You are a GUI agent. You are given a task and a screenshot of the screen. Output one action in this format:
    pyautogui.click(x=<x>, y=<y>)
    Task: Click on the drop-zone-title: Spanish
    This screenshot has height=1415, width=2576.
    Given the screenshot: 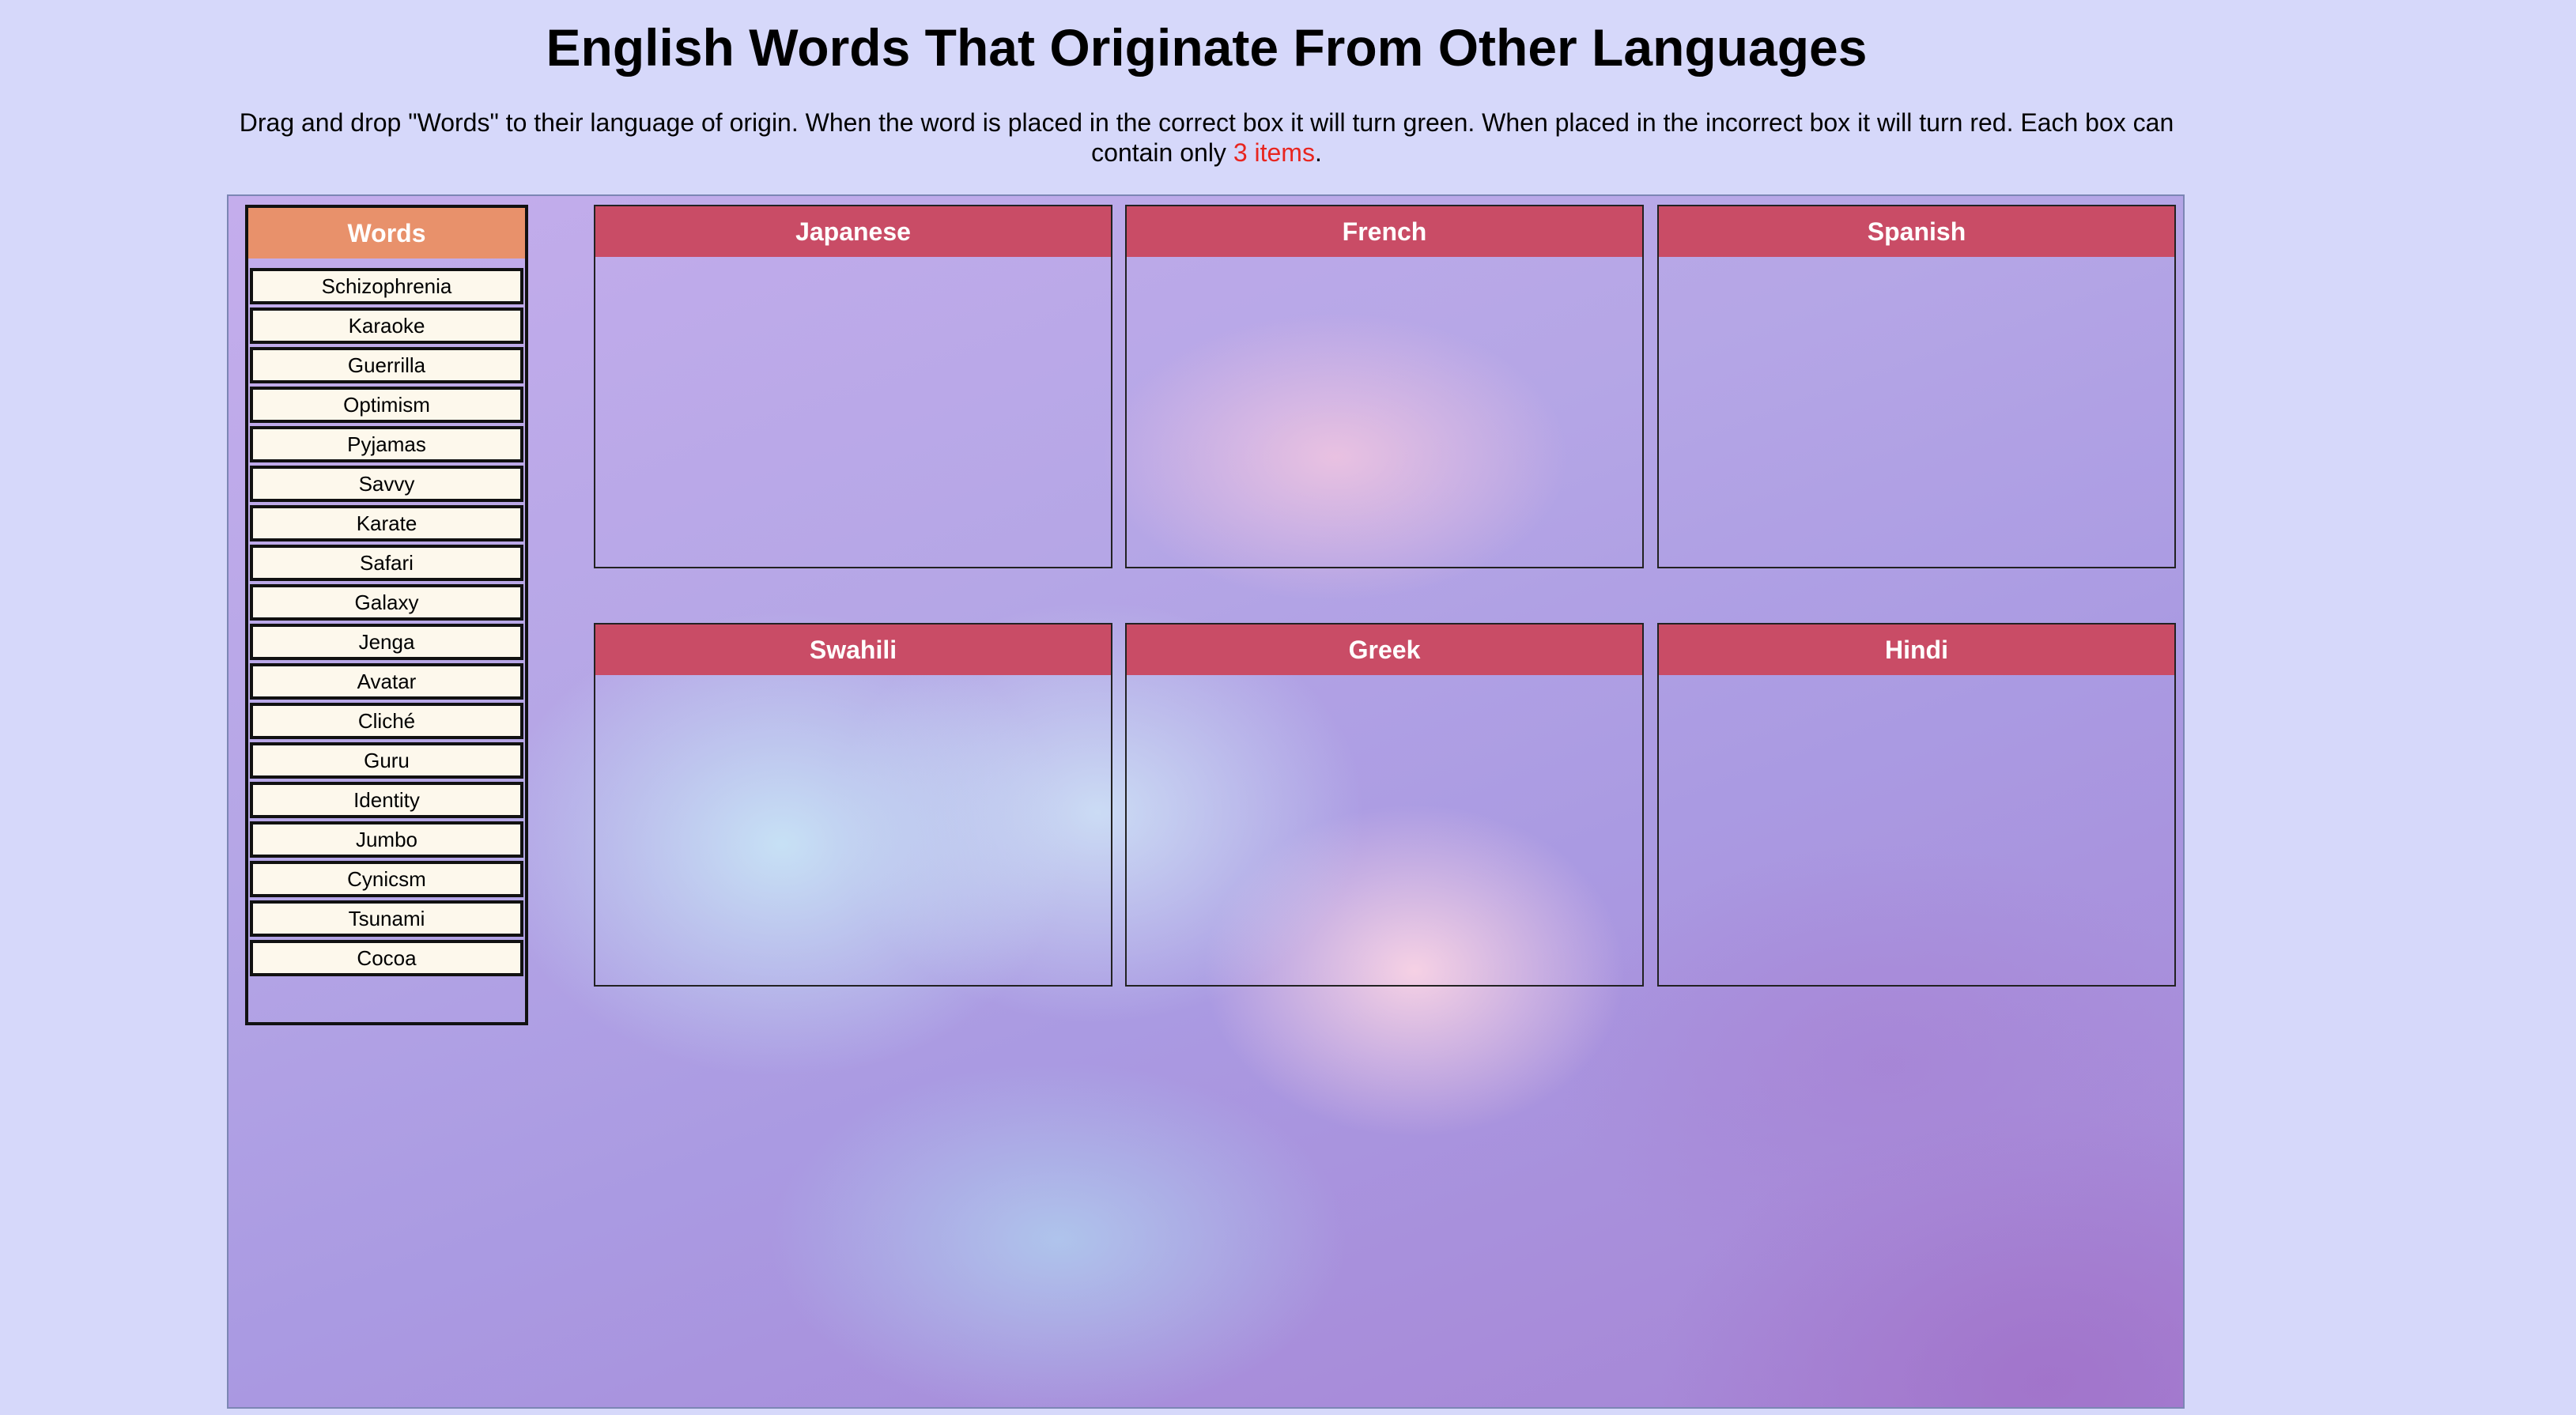 What is the action you would take?
    pyautogui.click(x=1916, y=232)
    